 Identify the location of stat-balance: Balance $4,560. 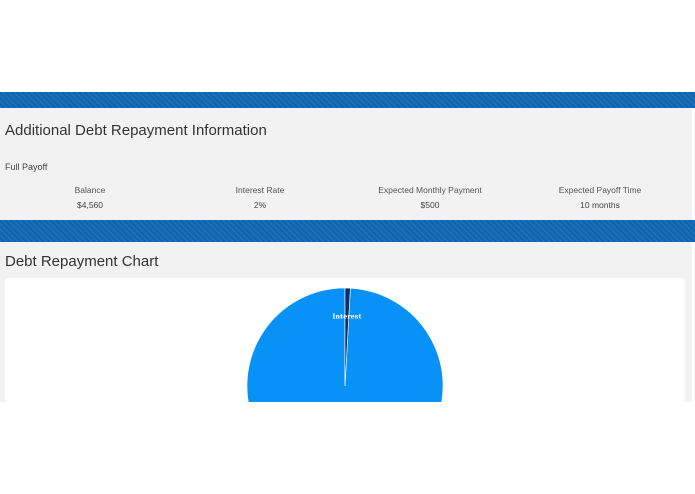
(90, 198).